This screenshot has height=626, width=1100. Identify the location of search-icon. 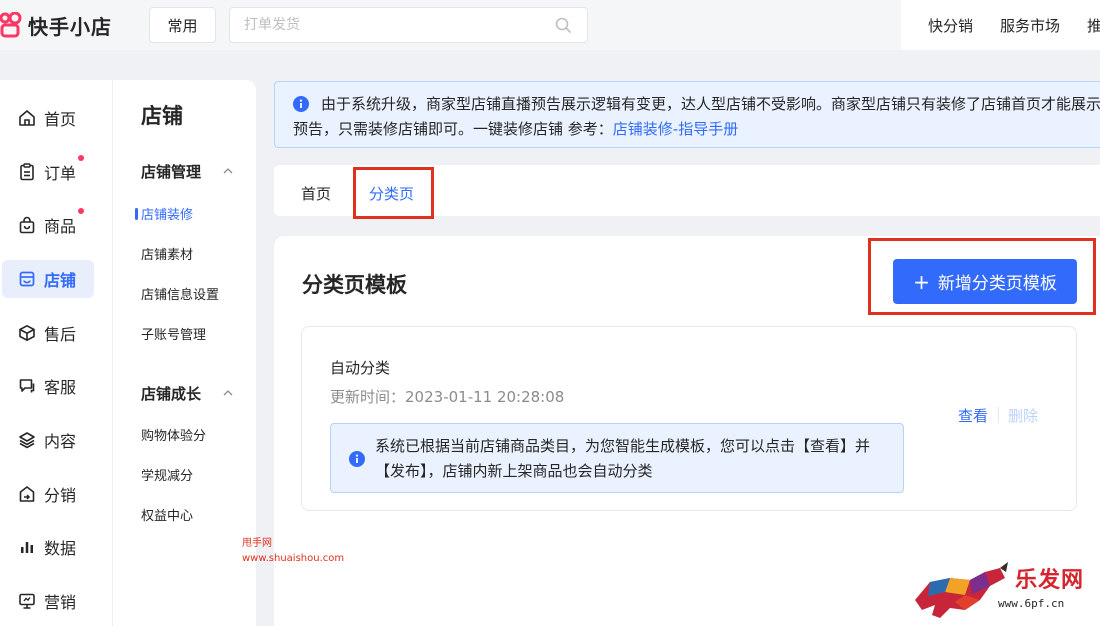
(563, 25).